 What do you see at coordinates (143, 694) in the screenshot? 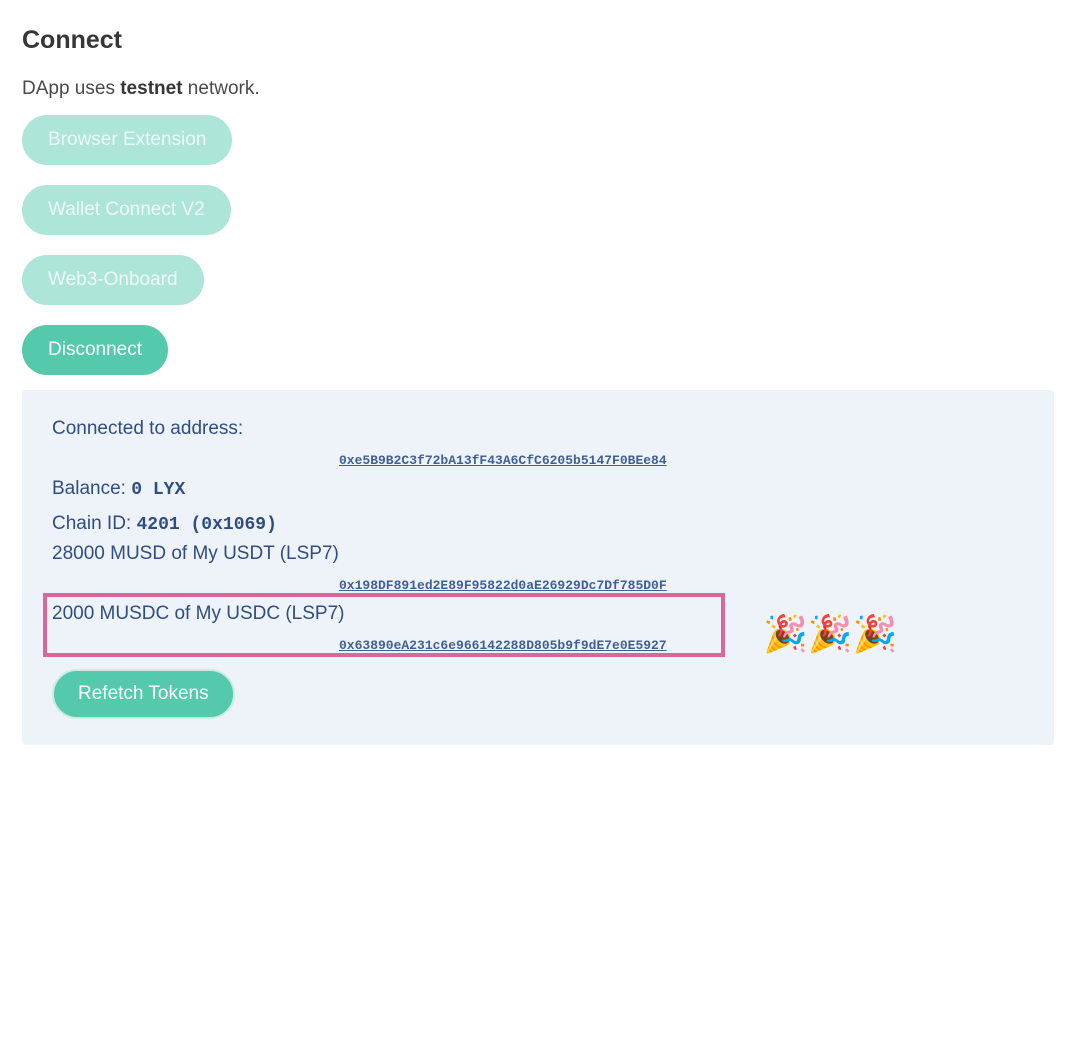
I see `refetch-tokens-button: Refetch Tokens` at bounding box center [143, 694].